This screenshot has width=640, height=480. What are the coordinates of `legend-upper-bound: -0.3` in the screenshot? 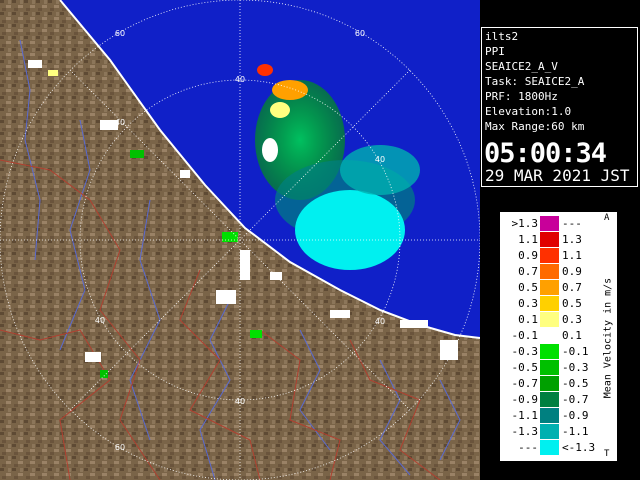 It's located at (575, 367).